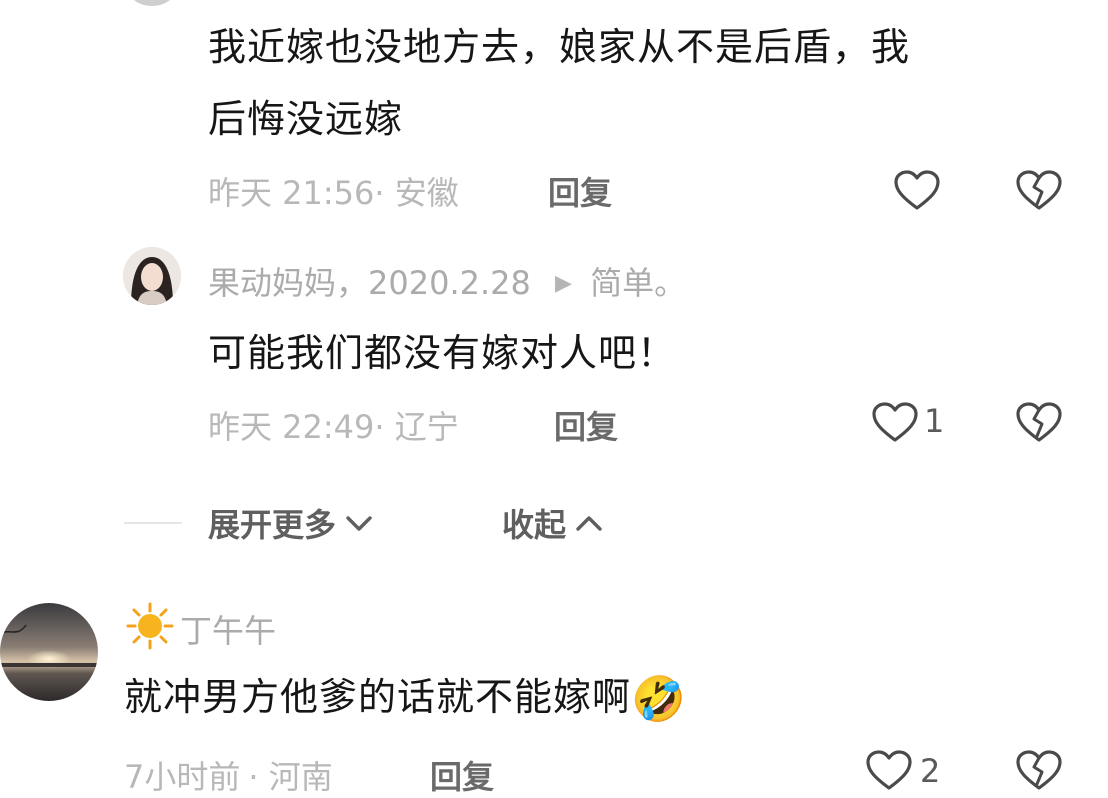 This screenshot has height=798, width=1108. Describe the element at coordinates (563, 283) in the screenshot. I see `reply-arrow-icon: ▶` at that location.